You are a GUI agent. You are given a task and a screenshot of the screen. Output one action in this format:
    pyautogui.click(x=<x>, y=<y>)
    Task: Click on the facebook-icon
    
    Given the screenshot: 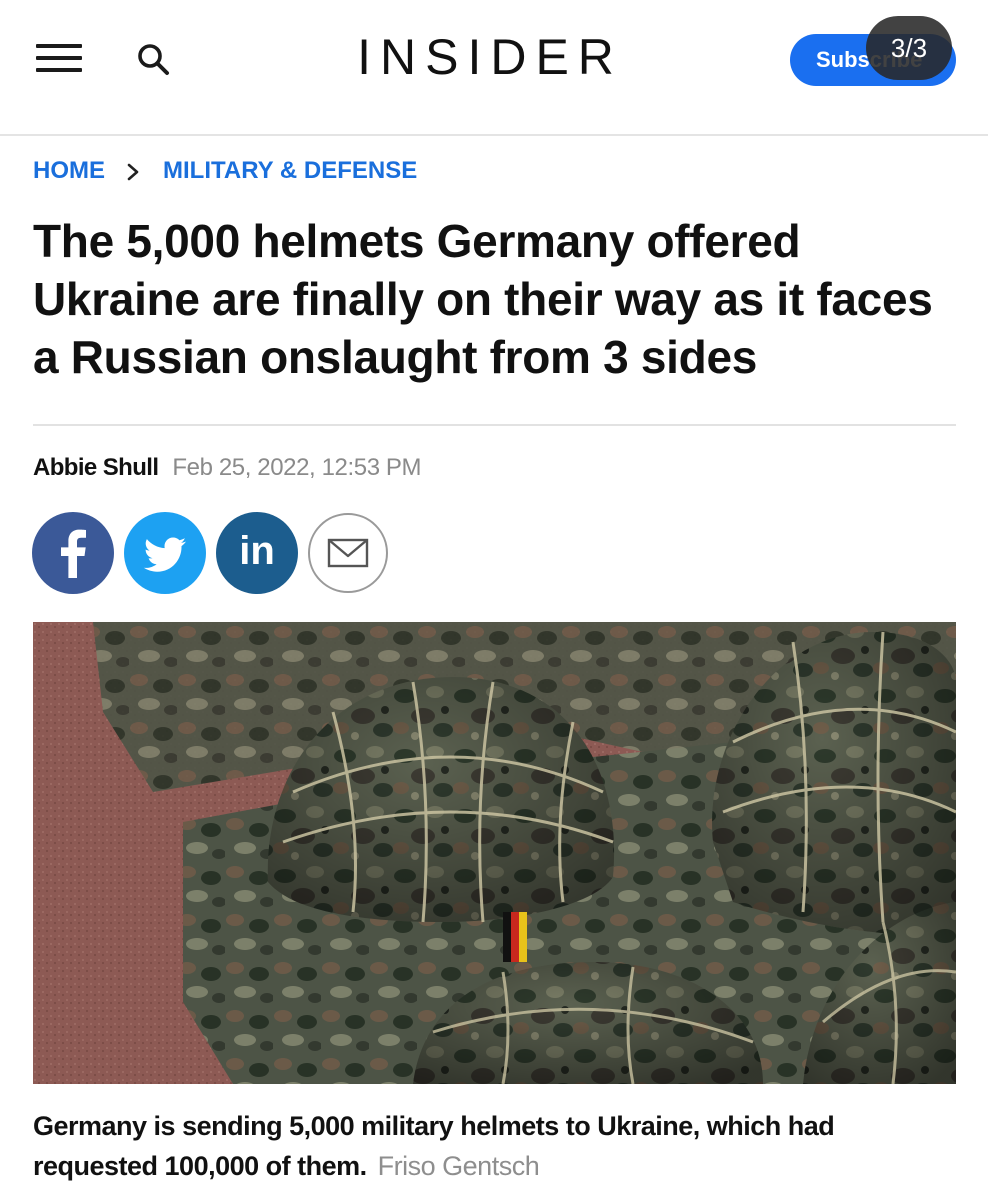 What is the action you would take?
    pyautogui.click(x=73, y=553)
    